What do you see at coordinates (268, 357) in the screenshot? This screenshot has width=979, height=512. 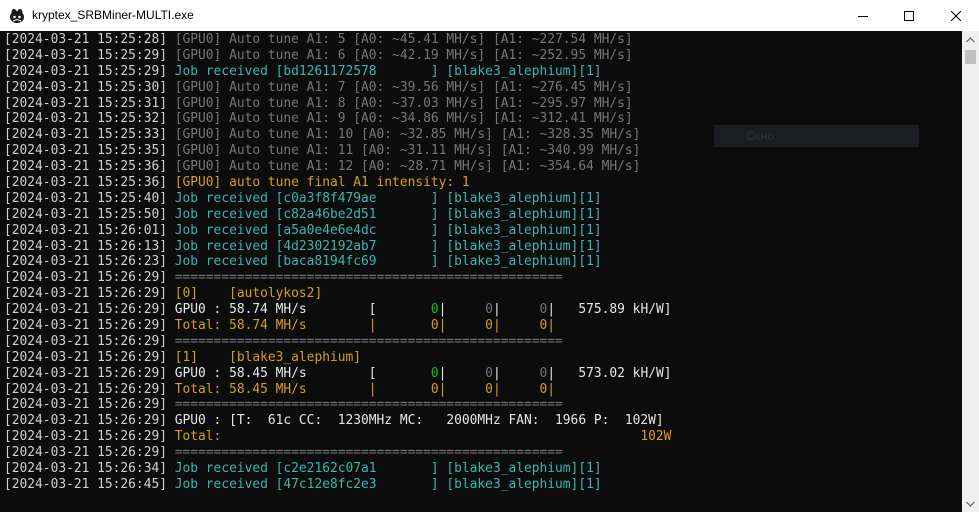 I see `log-text: [1] [blake3_alephium]` at bounding box center [268, 357].